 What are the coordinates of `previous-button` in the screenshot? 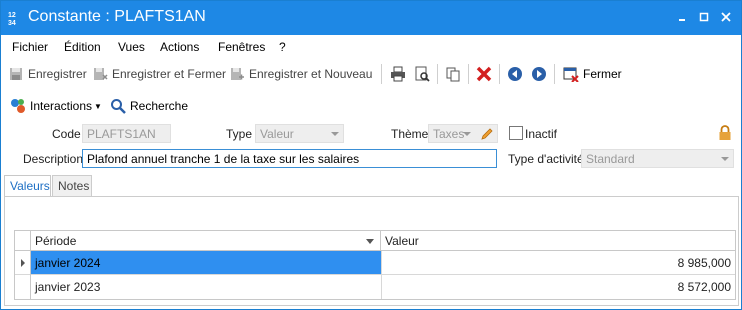 It's located at (517, 74).